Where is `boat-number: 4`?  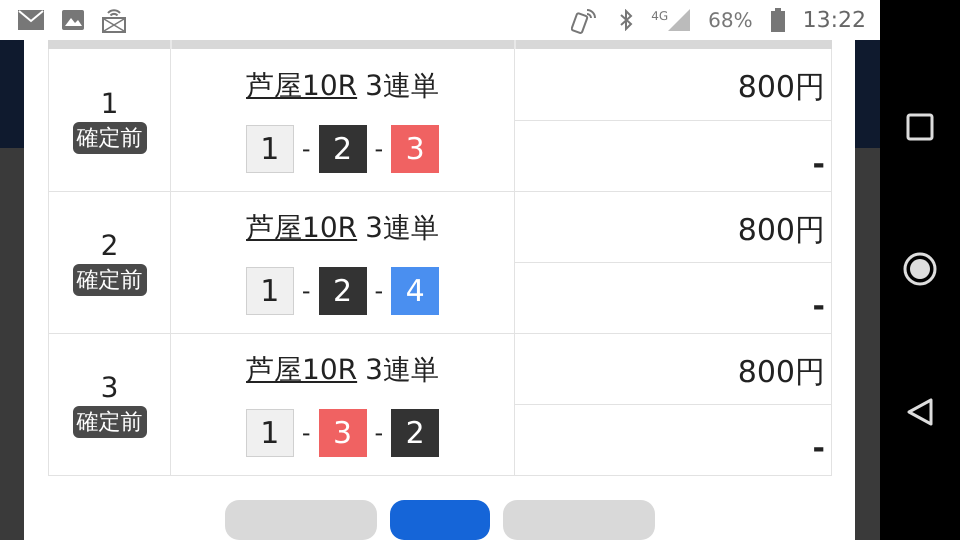 boat-number: 4 is located at coordinates (415, 291).